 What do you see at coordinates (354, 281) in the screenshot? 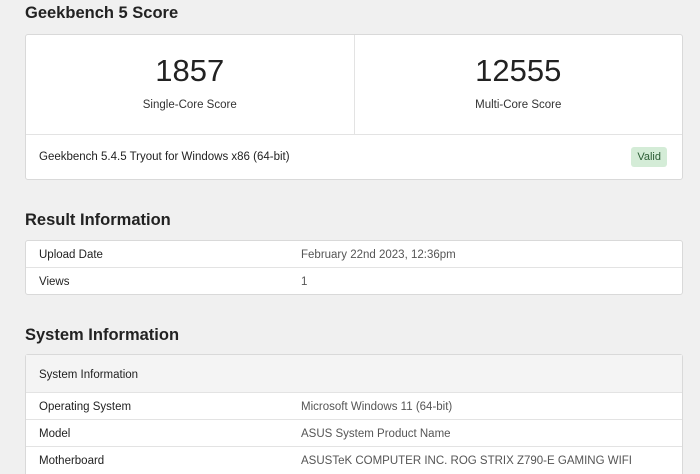
I see `table-row: Views 1` at bounding box center [354, 281].